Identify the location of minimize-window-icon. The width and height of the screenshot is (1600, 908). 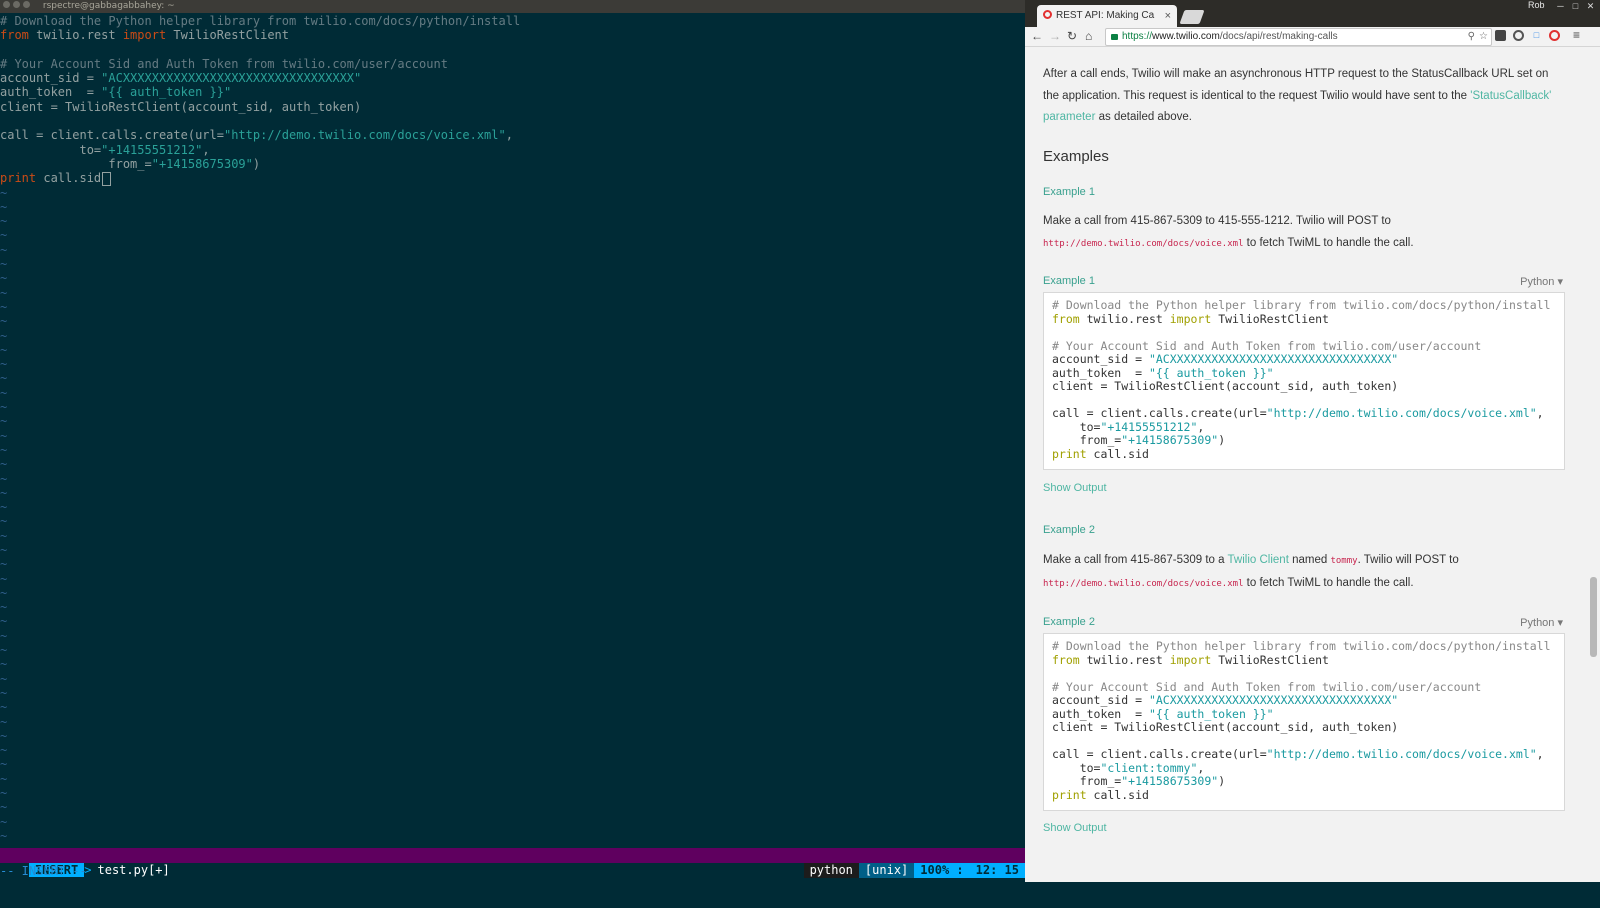
(16, 4).